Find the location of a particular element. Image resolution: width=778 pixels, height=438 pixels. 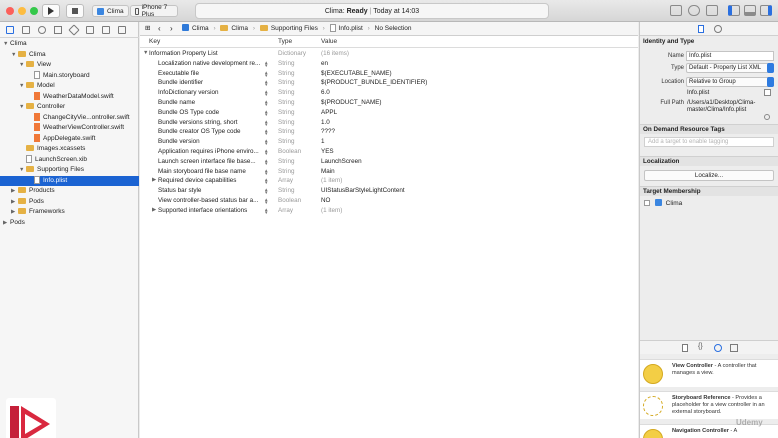

inspector-toggle-icon is located at coordinates (766, 10).